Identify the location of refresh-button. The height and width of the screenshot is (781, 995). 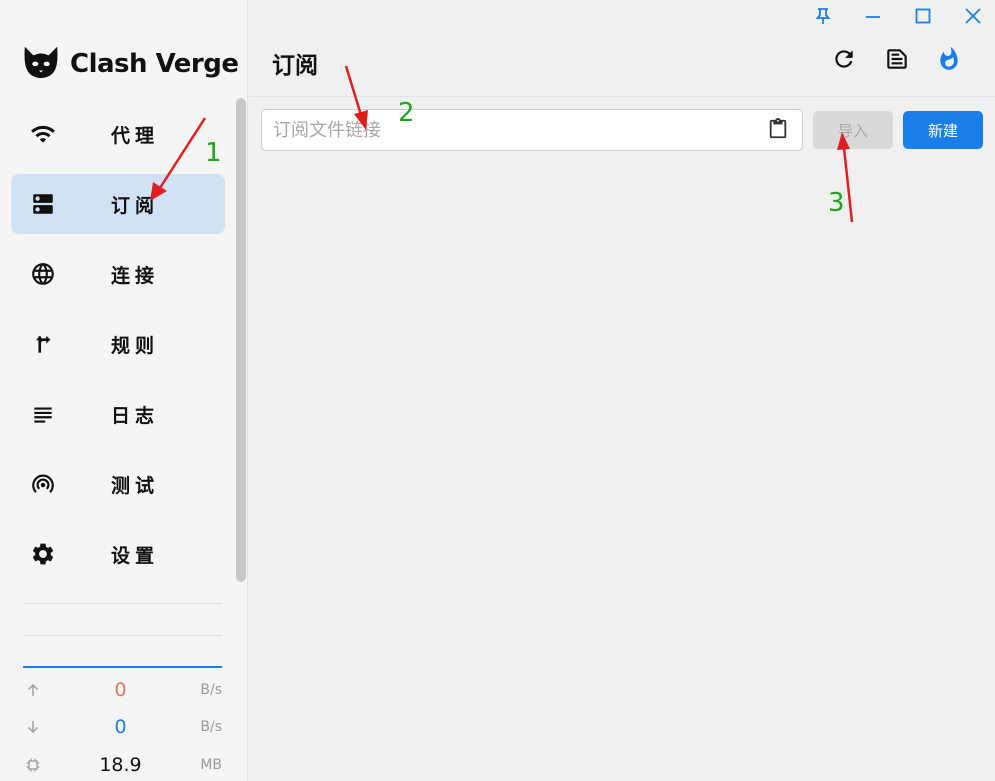
(844, 61).